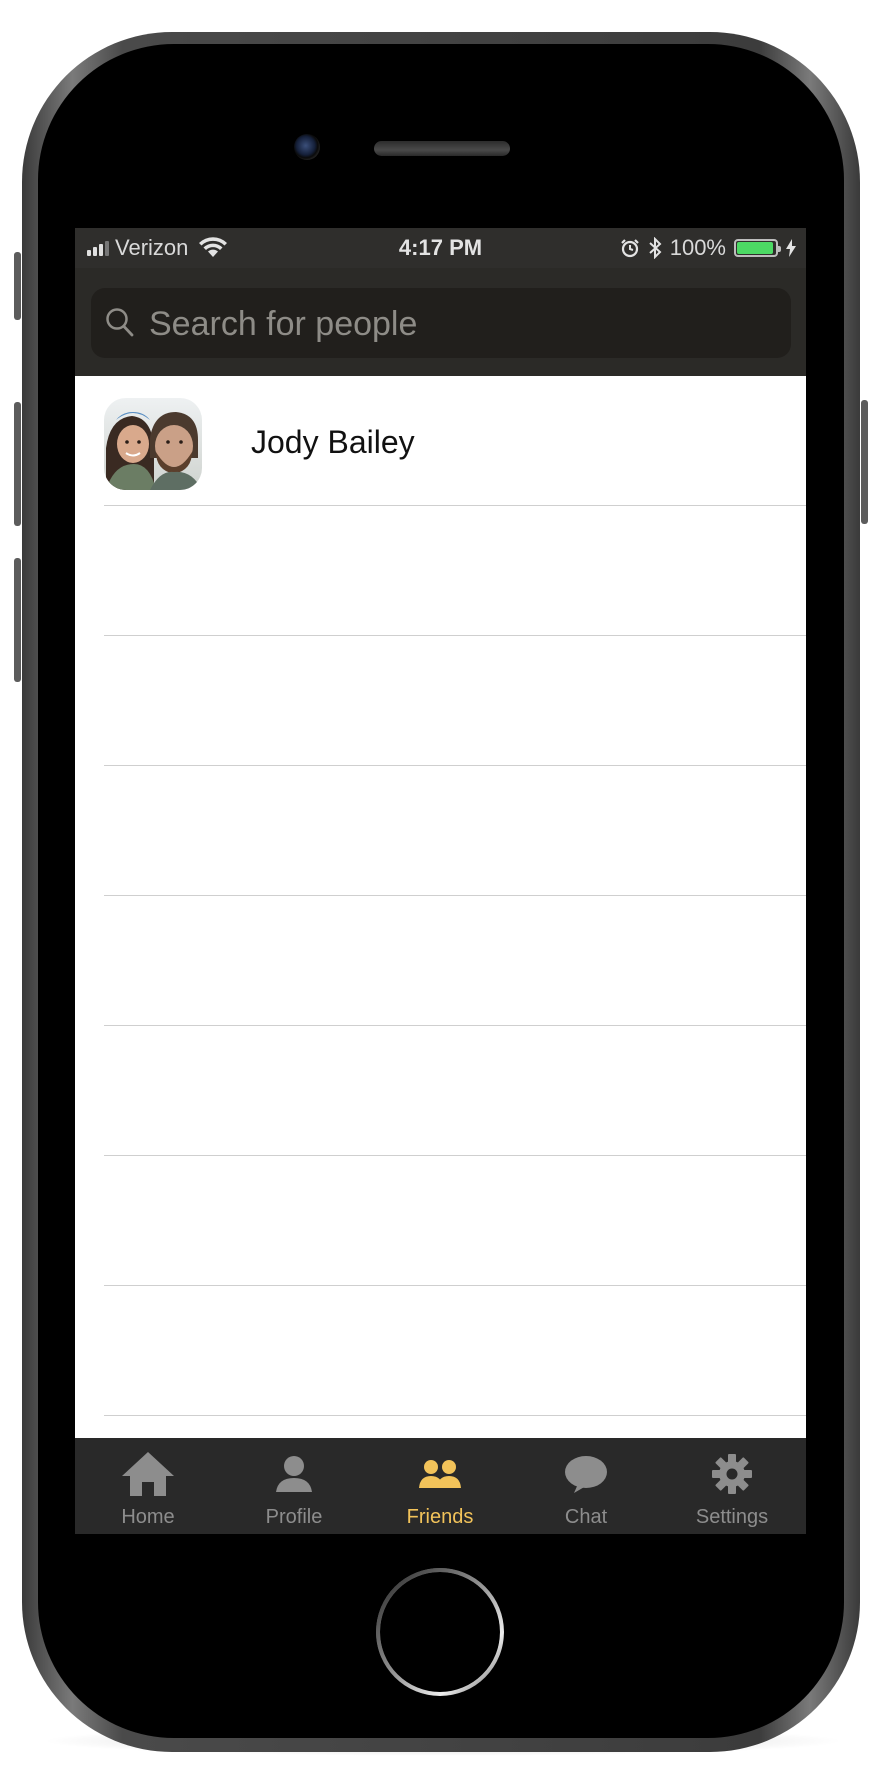 Image resolution: width=886 pixels, height=1776 pixels. I want to click on tab-bar: Home Profile Friends Chat Settings, so click(440, 1486).